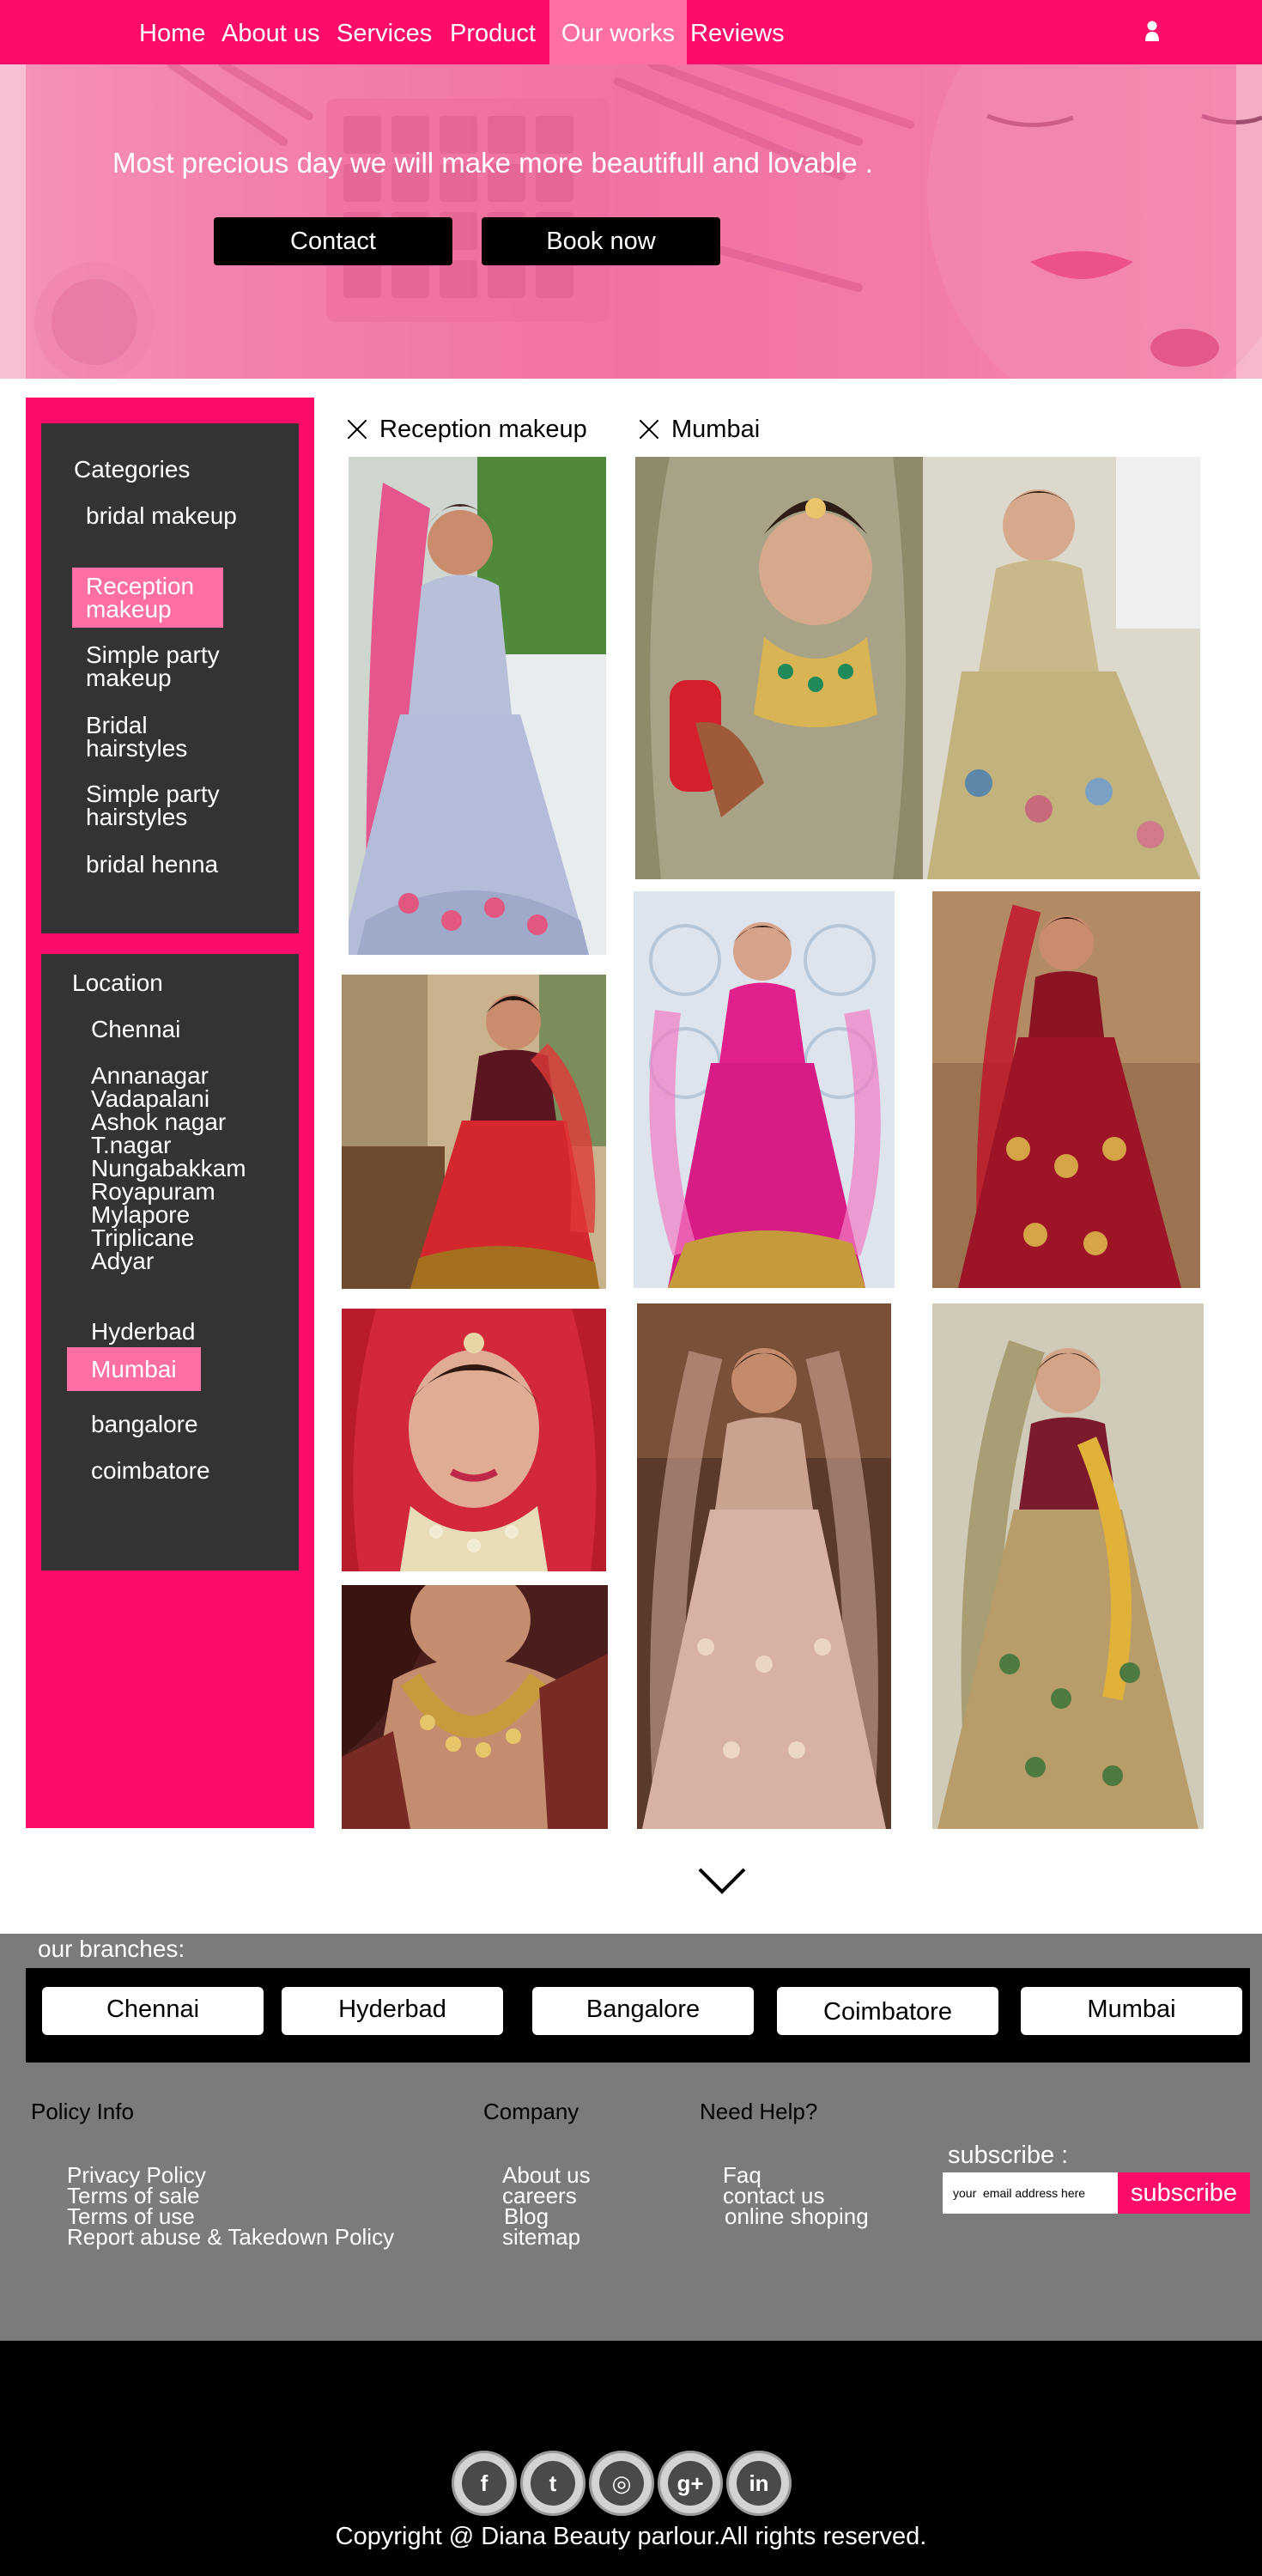 This screenshot has height=2576, width=1262. I want to click on location-ashok-nagar: Ashok nagar, so click(158, 1122).